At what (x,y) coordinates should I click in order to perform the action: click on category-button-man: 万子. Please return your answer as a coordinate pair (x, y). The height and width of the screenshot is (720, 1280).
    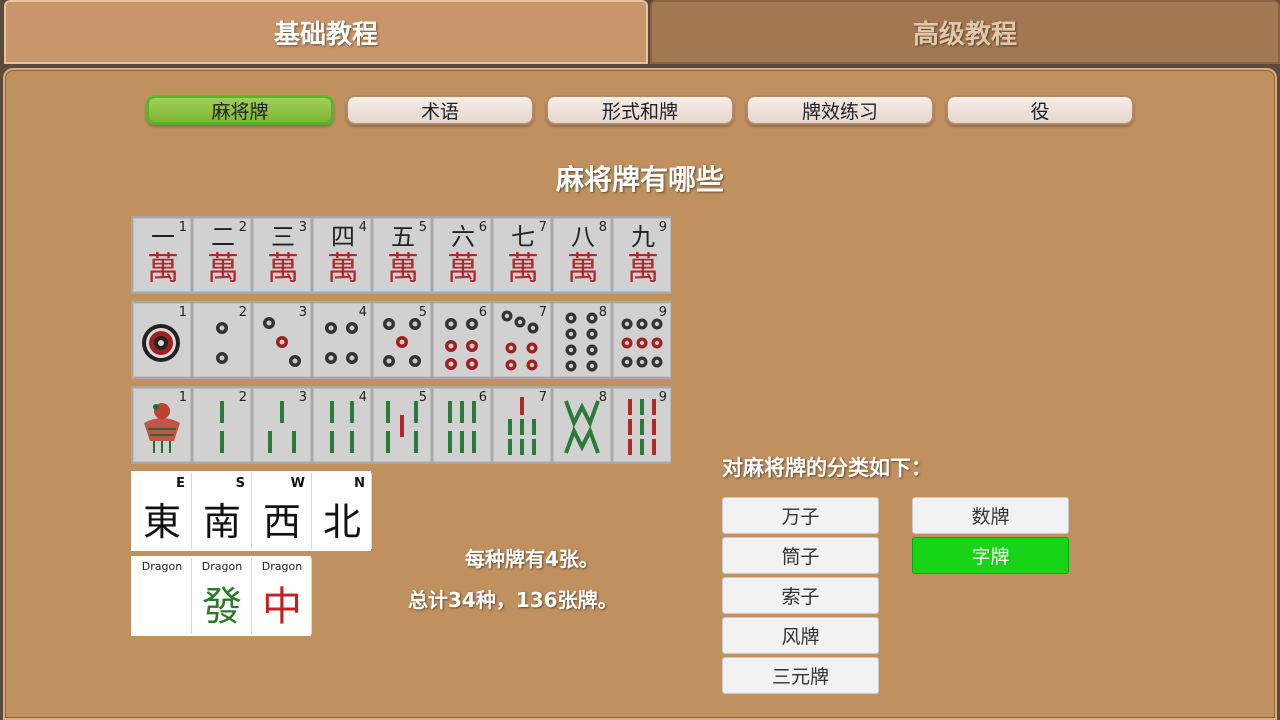
    Looking at the image, I should click on (800, 515).